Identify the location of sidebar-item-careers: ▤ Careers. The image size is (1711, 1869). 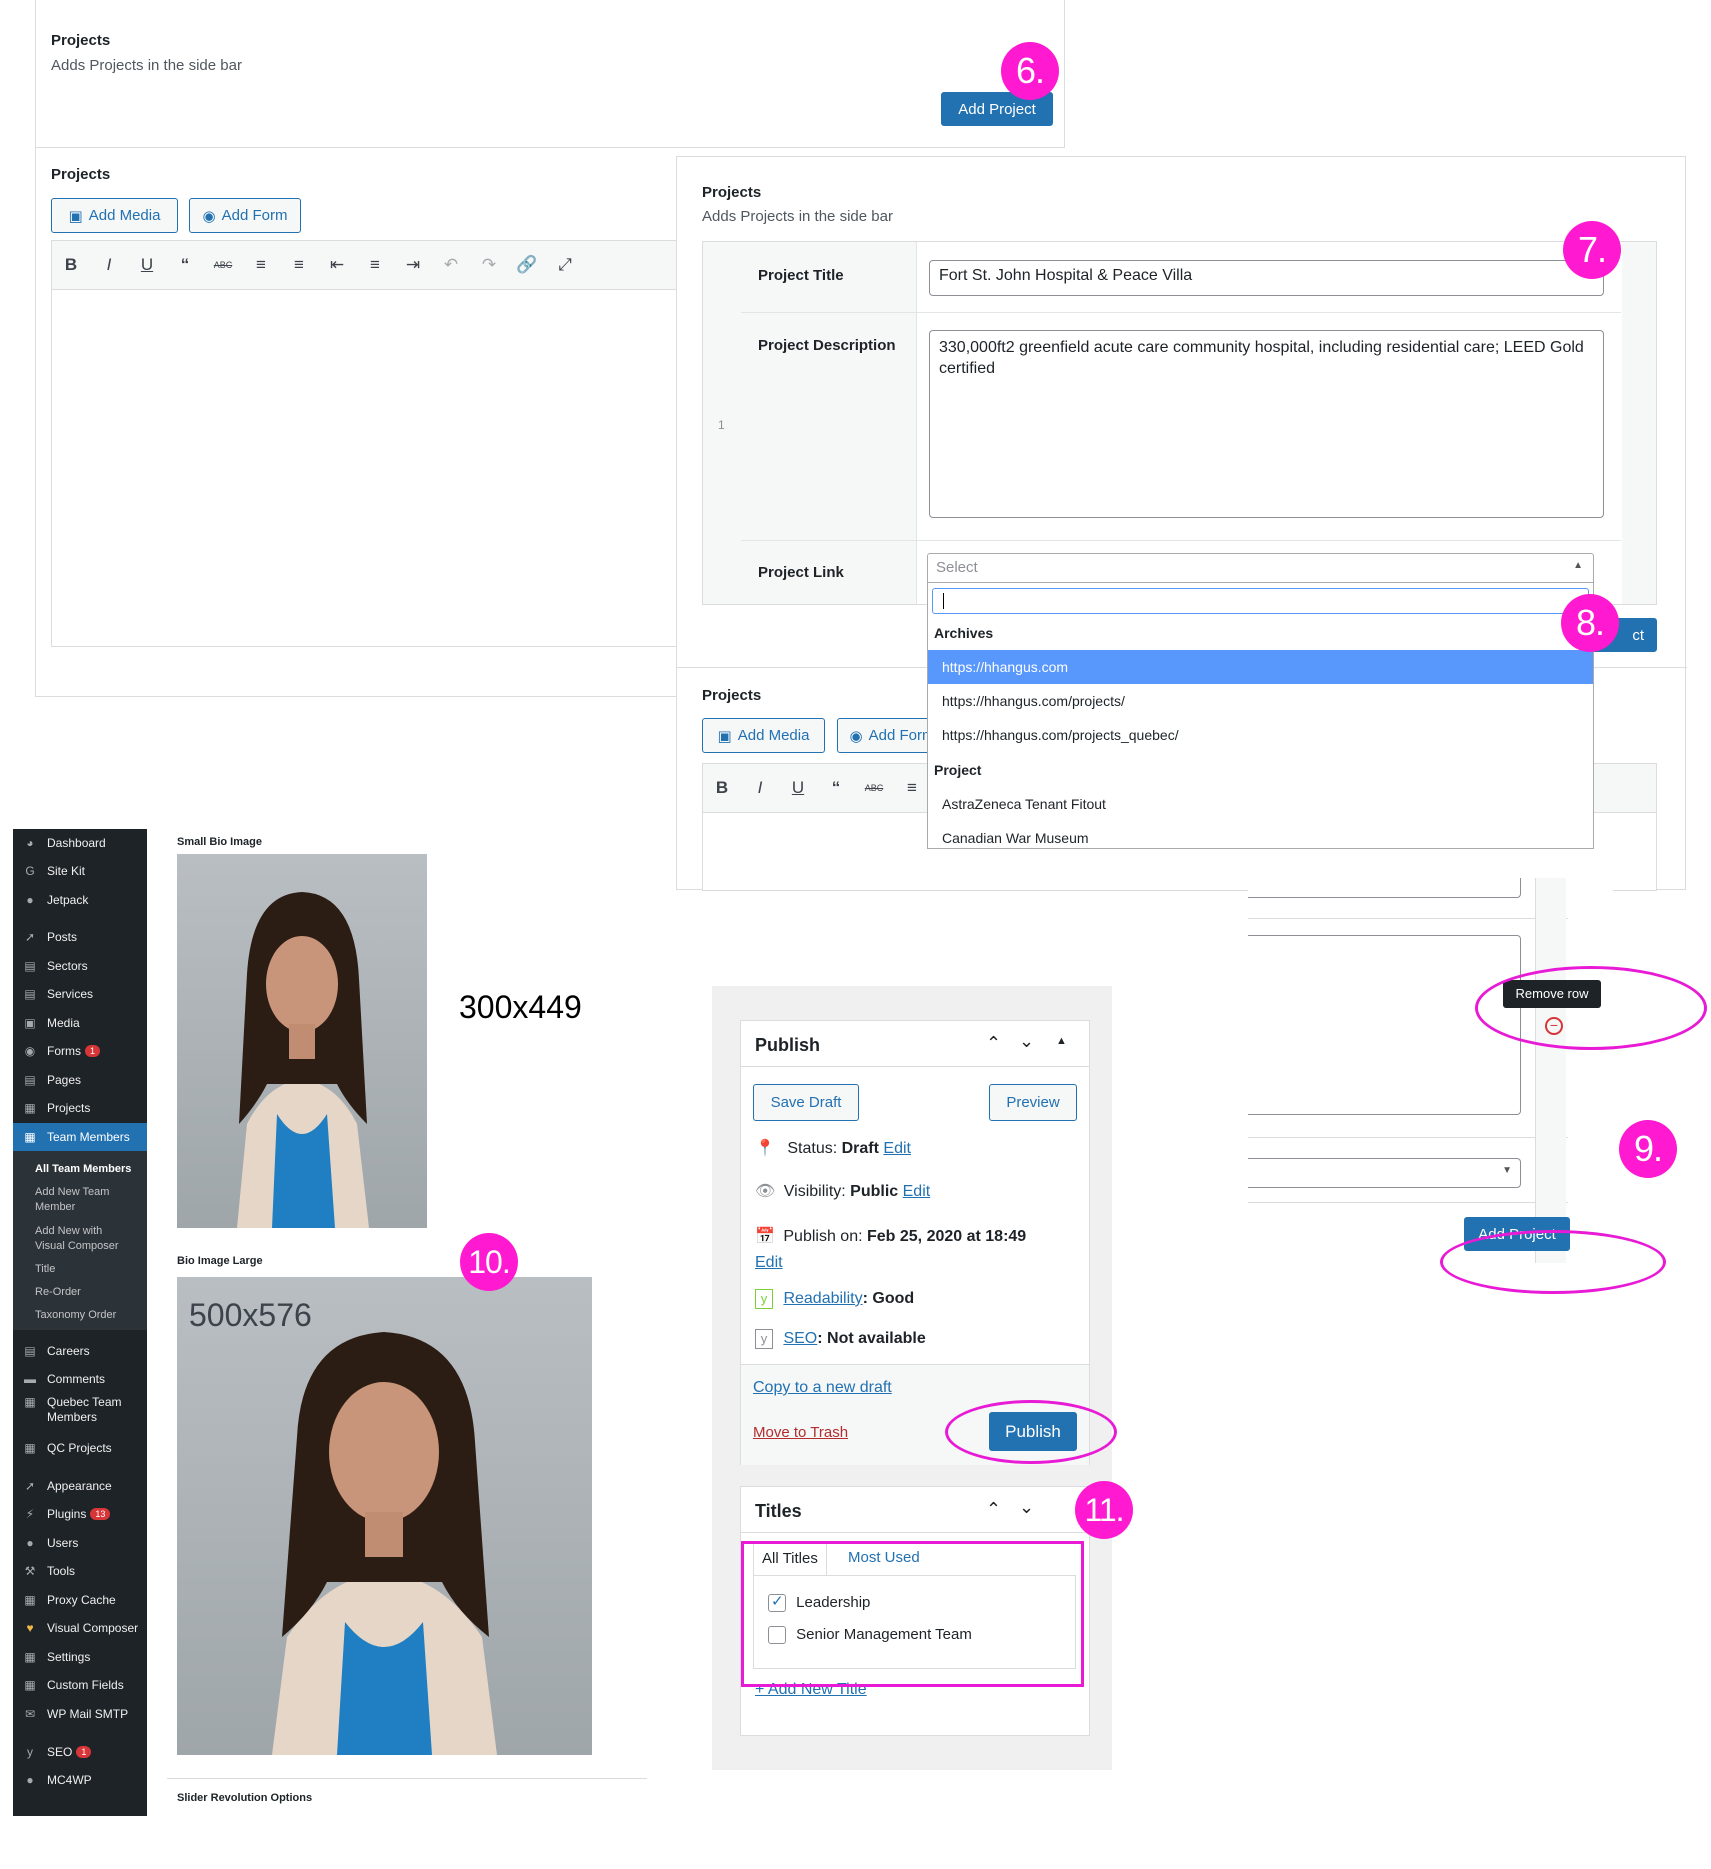
(80, 1351).